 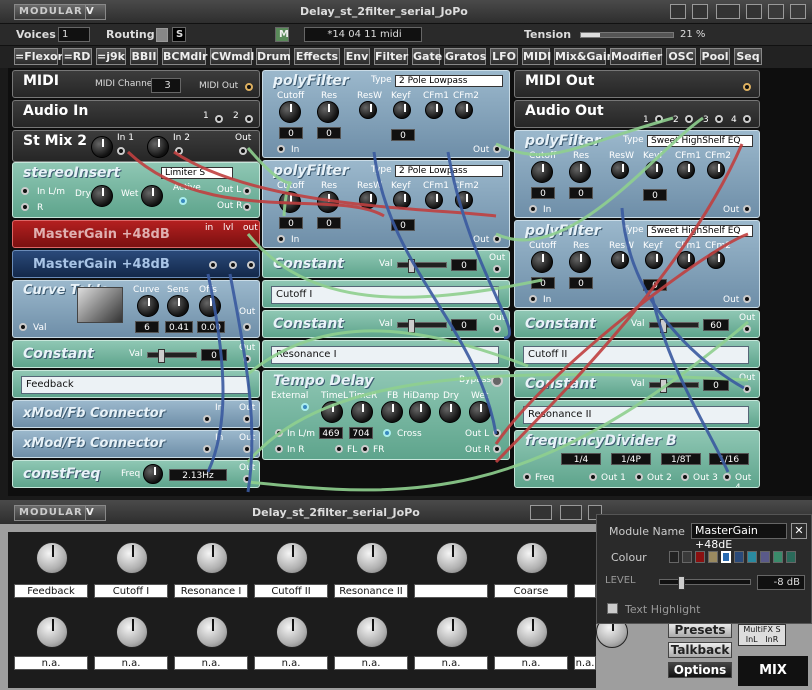 What do you see at coordinates (279, 449) in the screenshot?
I see `delay-inr-port` at bounding box center [279, 449].